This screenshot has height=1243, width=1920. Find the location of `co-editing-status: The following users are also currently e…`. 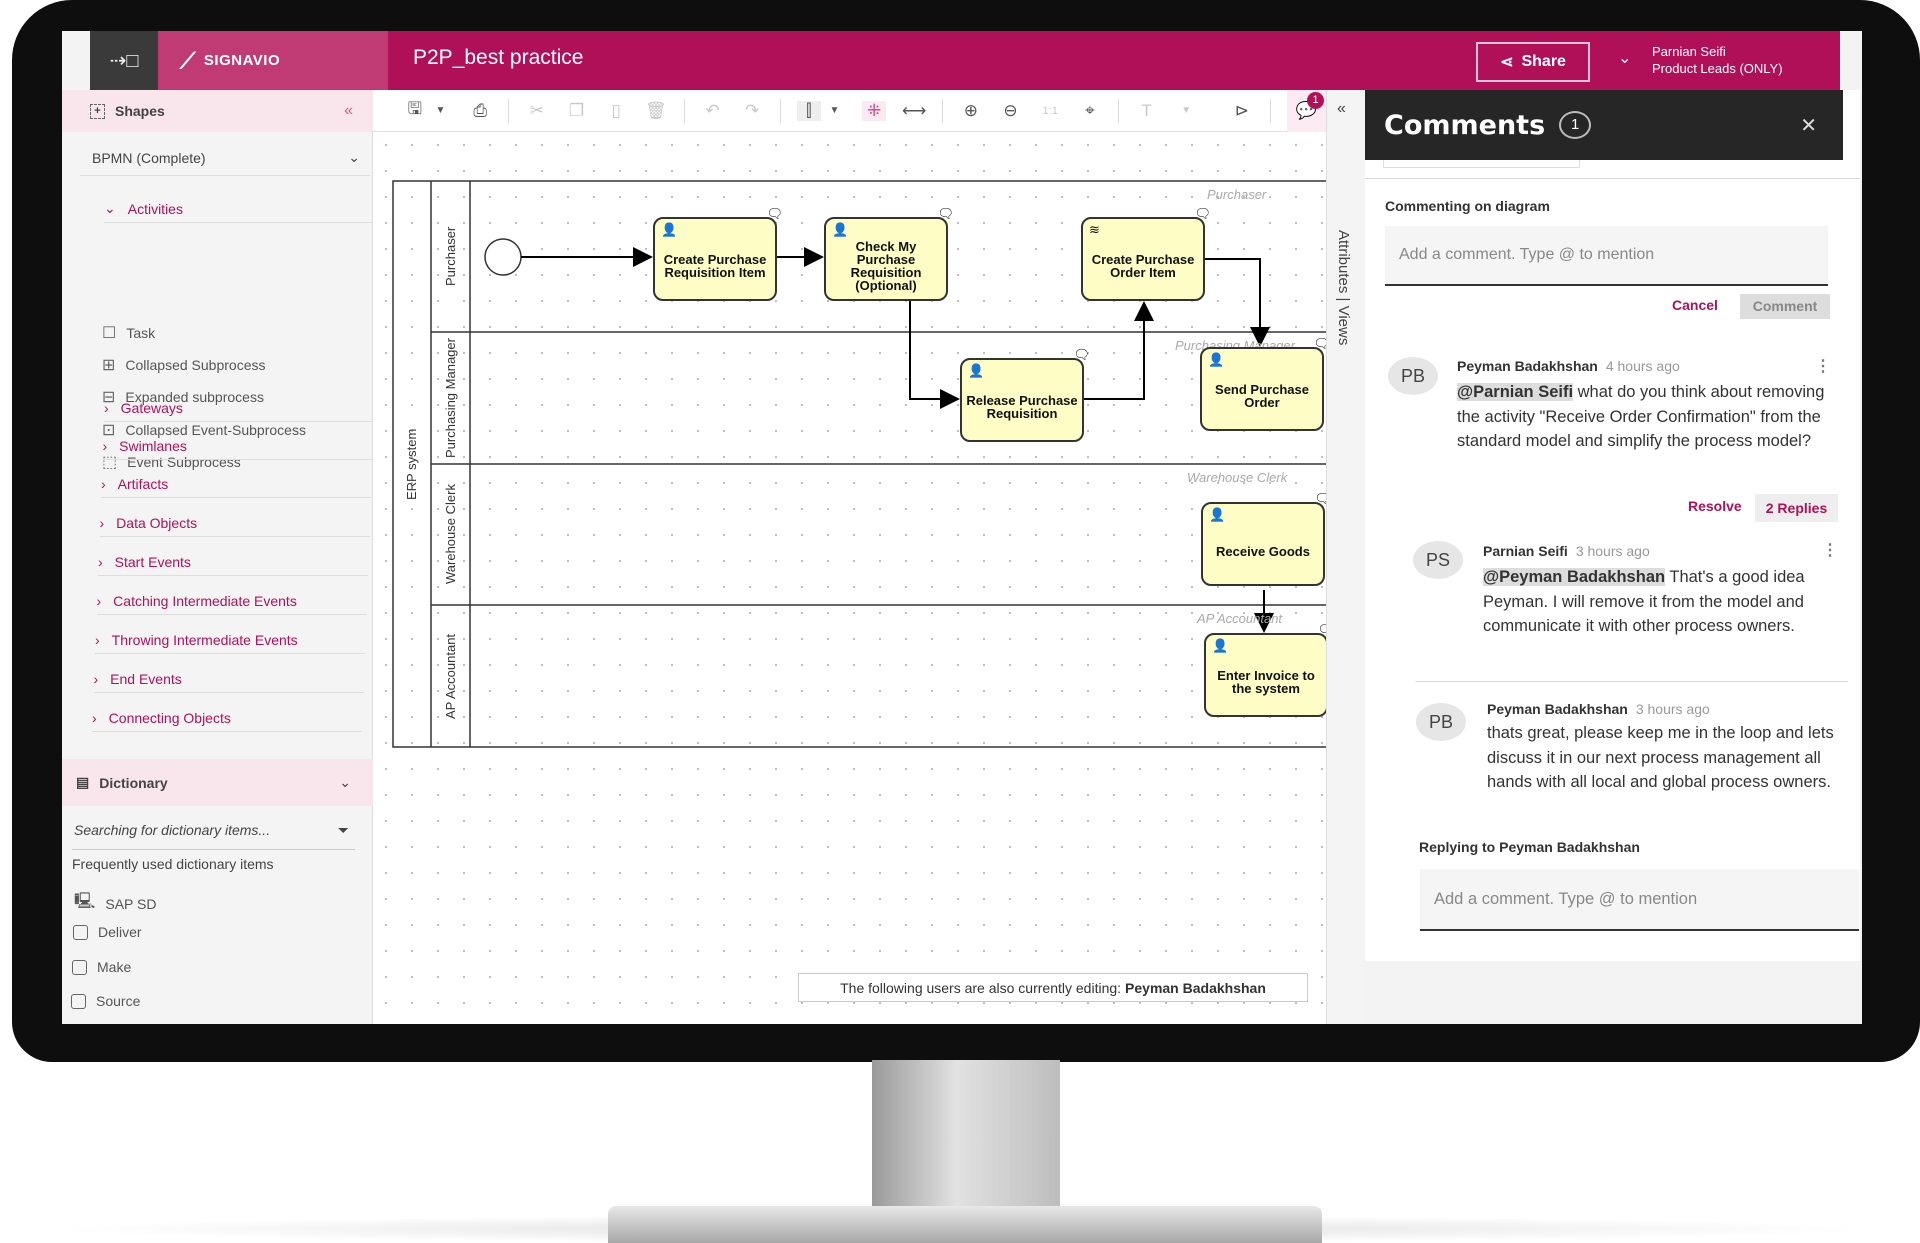

co-editing-status: The following users are also currently e… is located at coordinates (1053, 987).